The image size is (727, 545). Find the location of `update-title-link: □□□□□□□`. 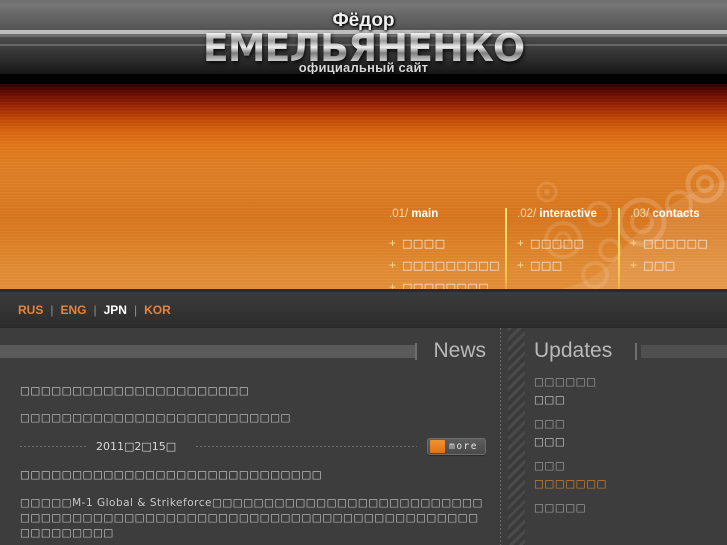

update-title-link: □□□□□□□ is located at coordinates (630, 484).